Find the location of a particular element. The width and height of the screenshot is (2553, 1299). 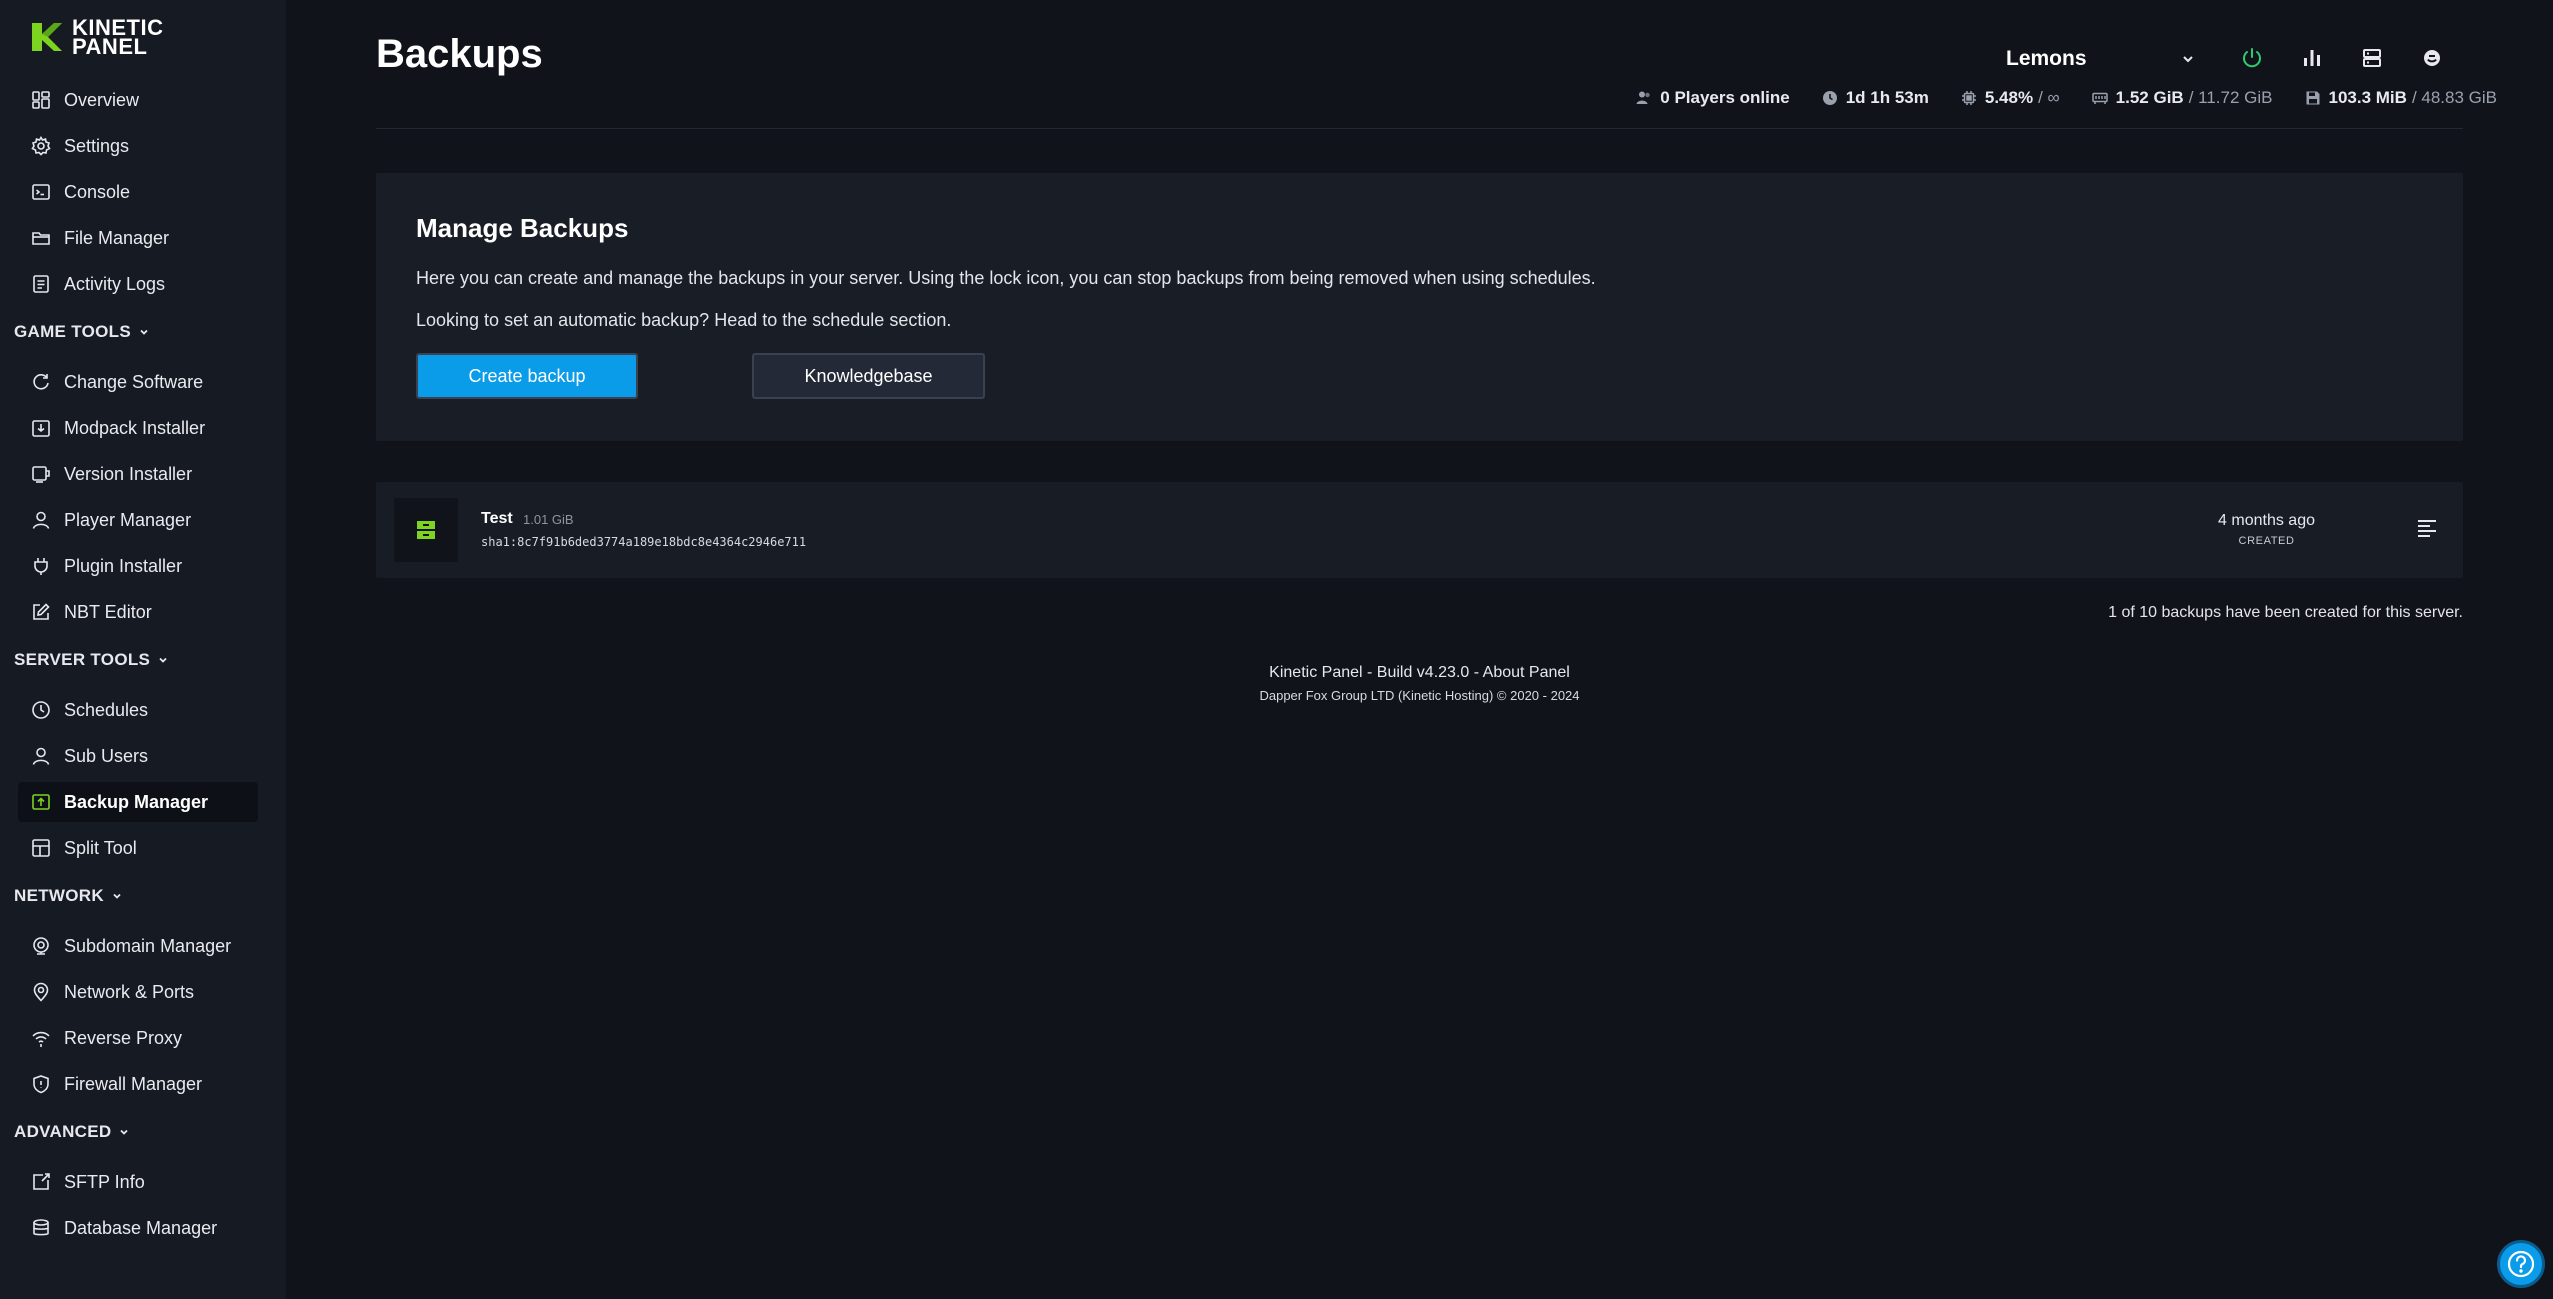

power-icon is located at coordinates (2252, 58).